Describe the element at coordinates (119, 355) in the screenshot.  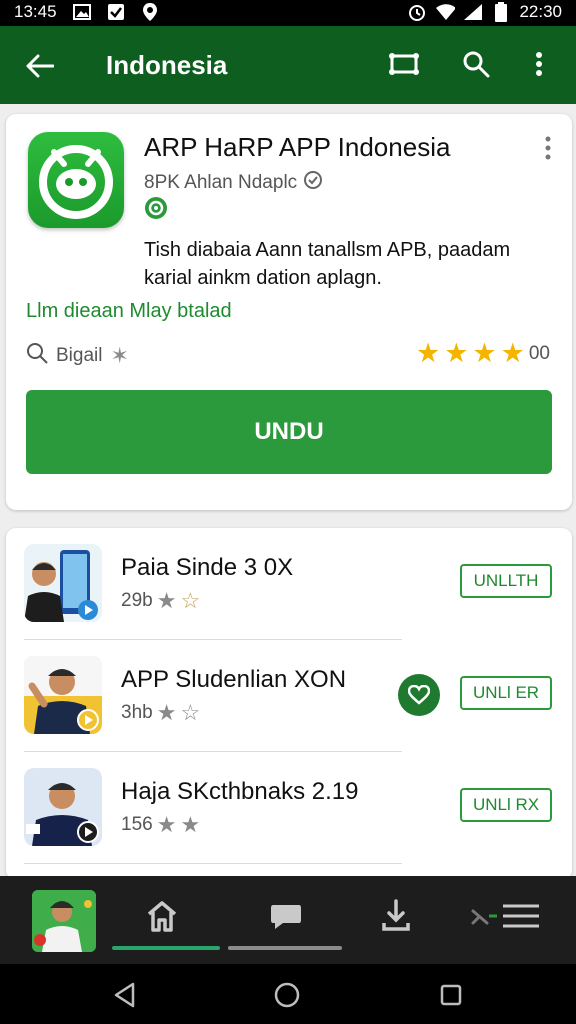
I see `star-outline-icon: ✶` at that location.